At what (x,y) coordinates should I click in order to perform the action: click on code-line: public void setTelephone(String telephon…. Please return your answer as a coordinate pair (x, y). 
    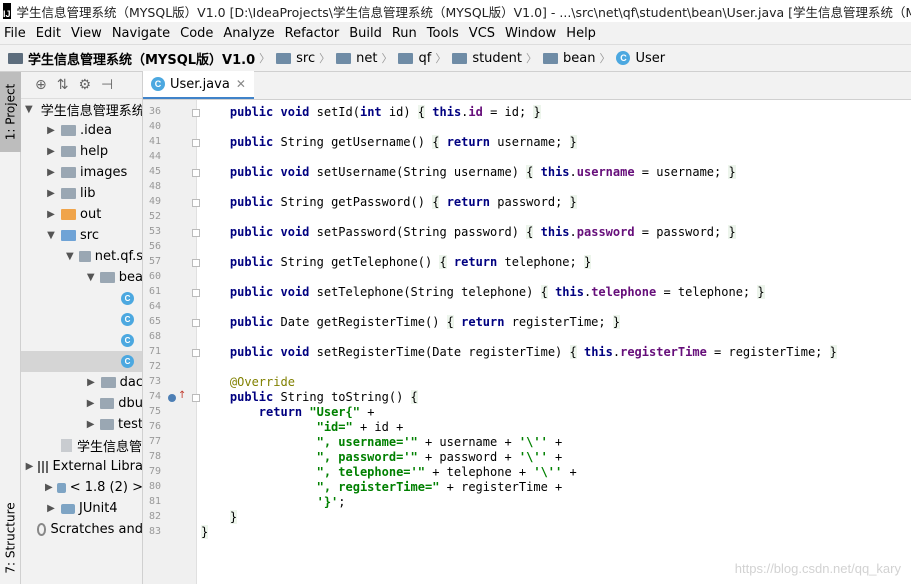
    Looking at the image, I should click on (483, 292).